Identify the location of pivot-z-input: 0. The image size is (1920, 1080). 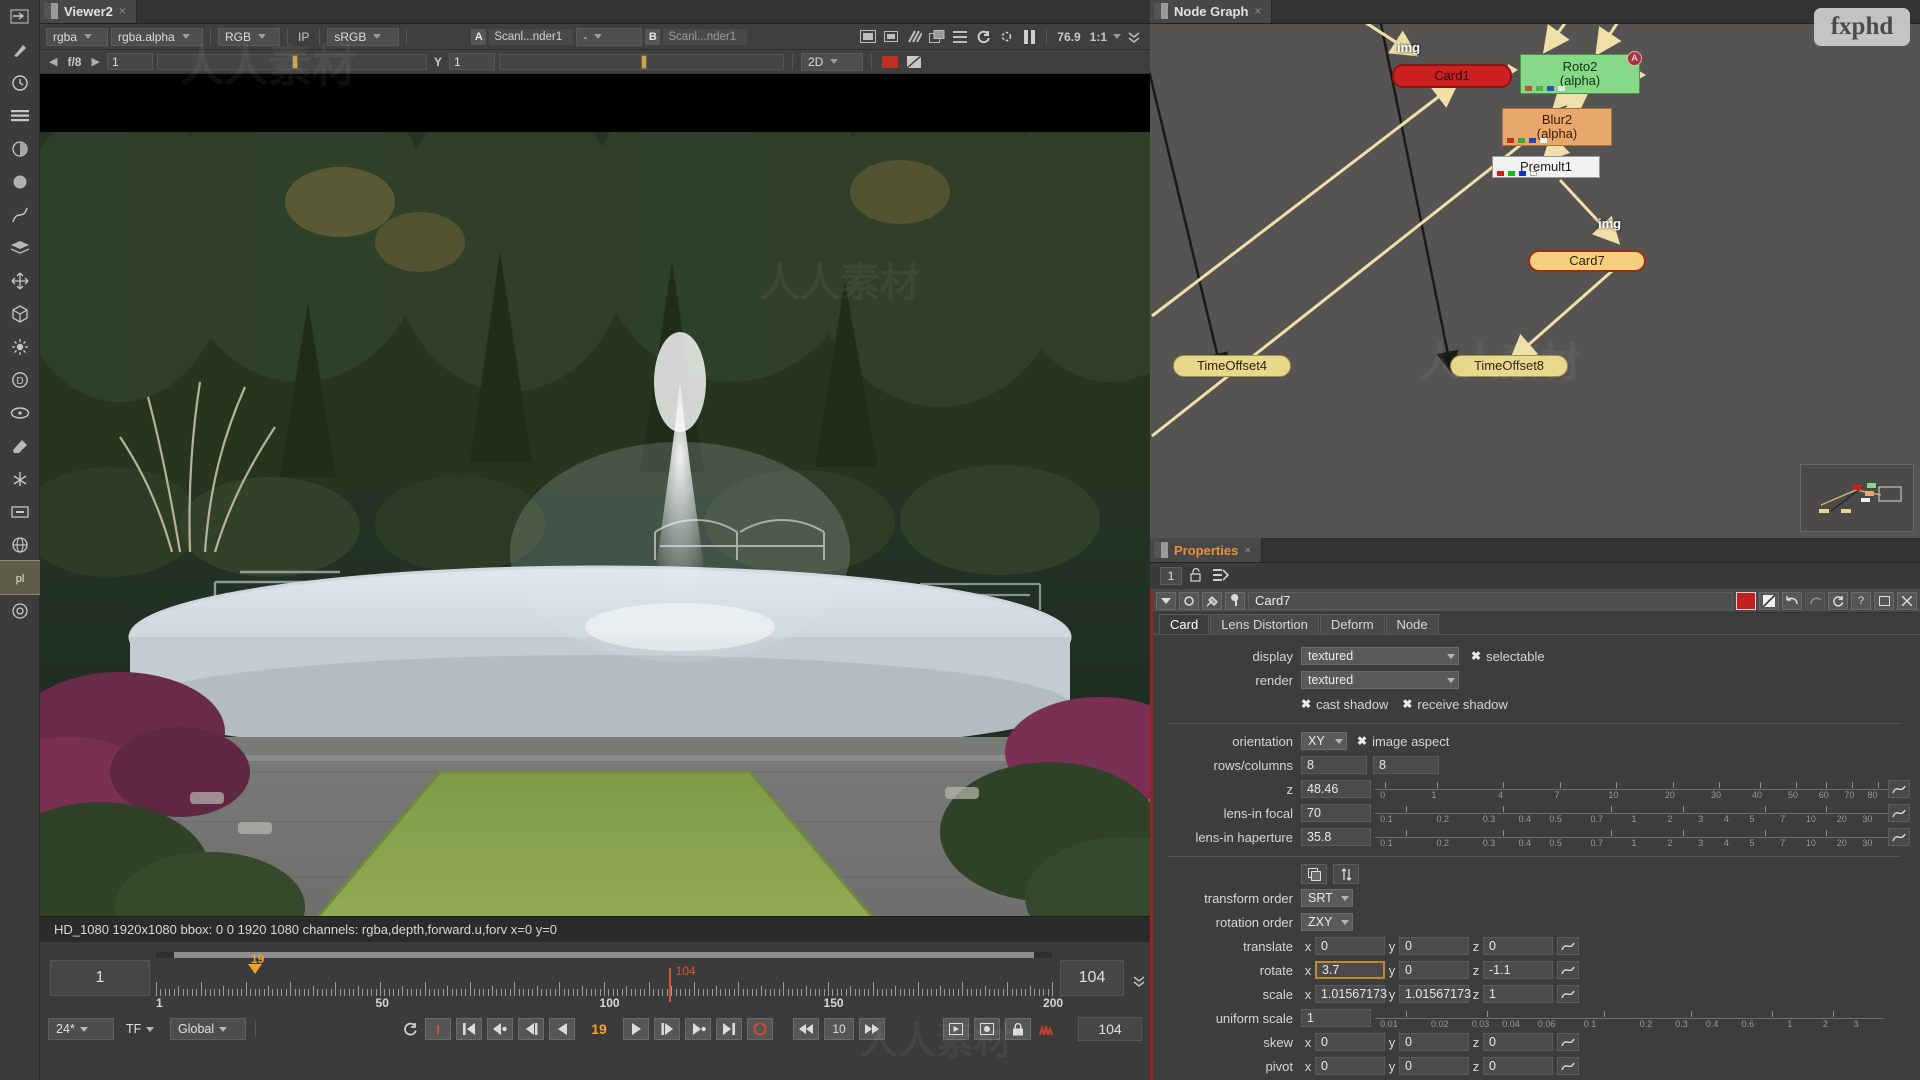
(1518, 1066).